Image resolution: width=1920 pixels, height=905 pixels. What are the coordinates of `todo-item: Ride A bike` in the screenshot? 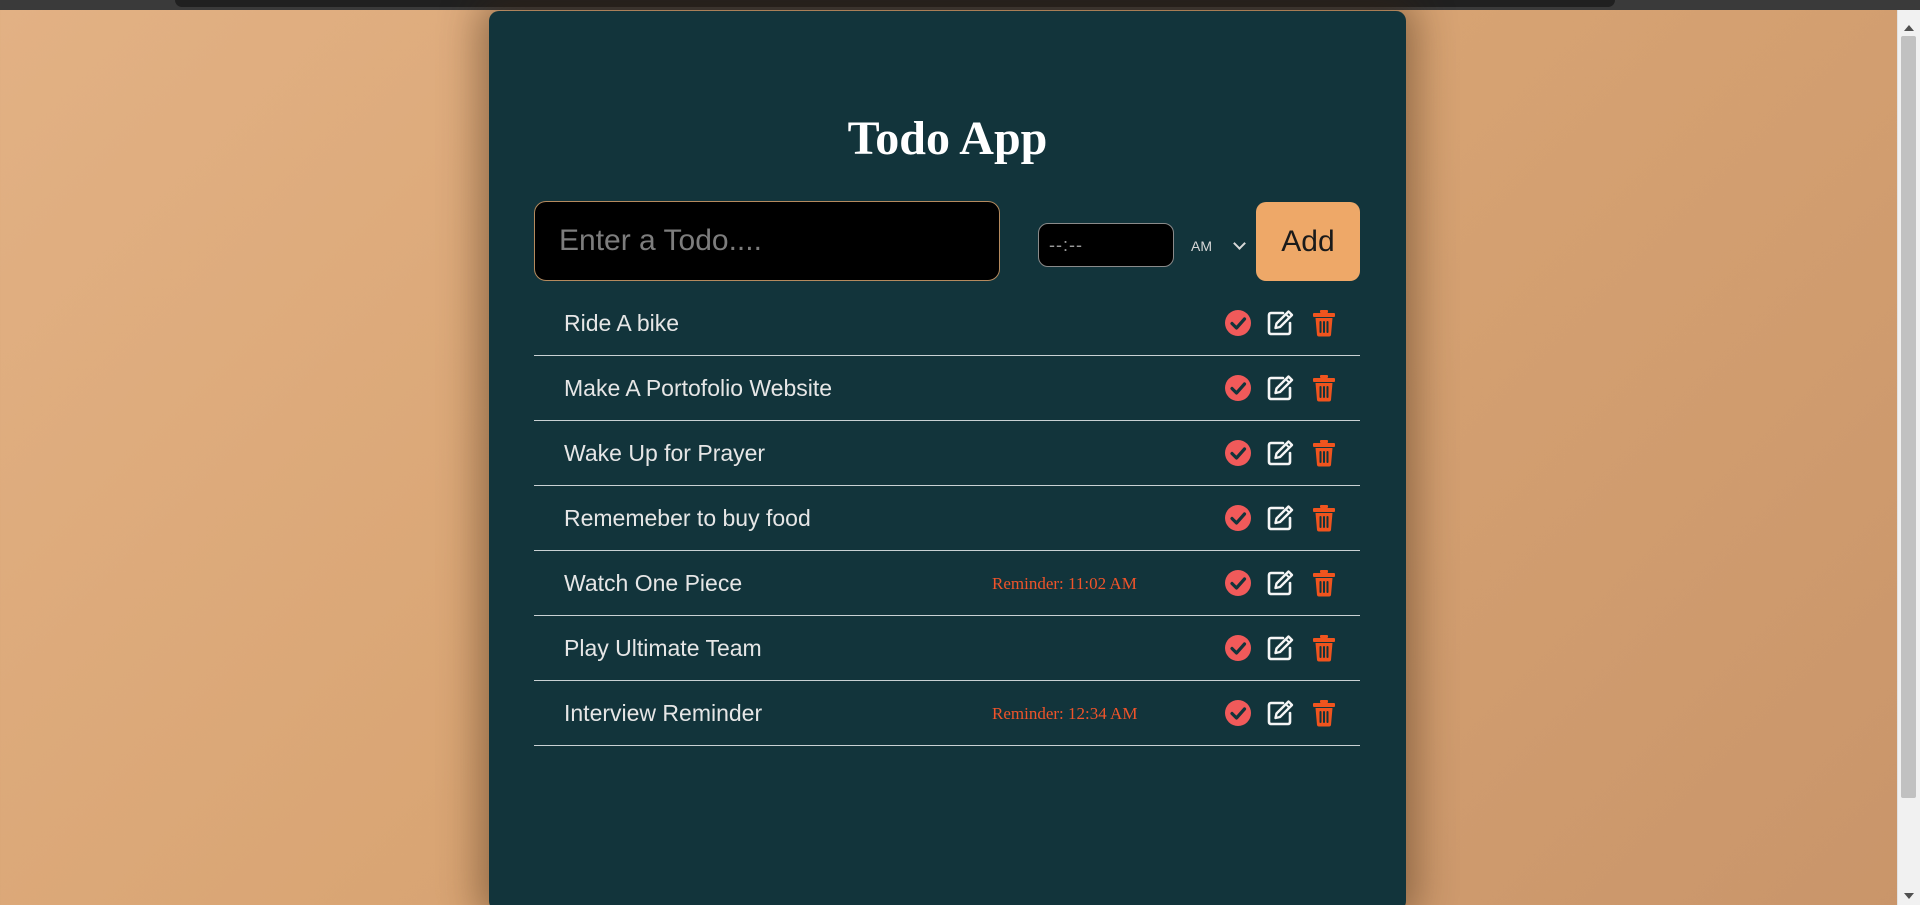 It's located at (947, 323).